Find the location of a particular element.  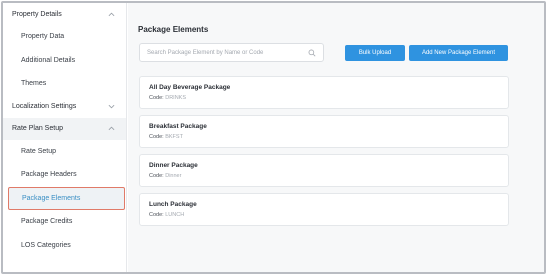

sidebar-item-los-categories: LOS Categories is located at coordinates (64, 246).